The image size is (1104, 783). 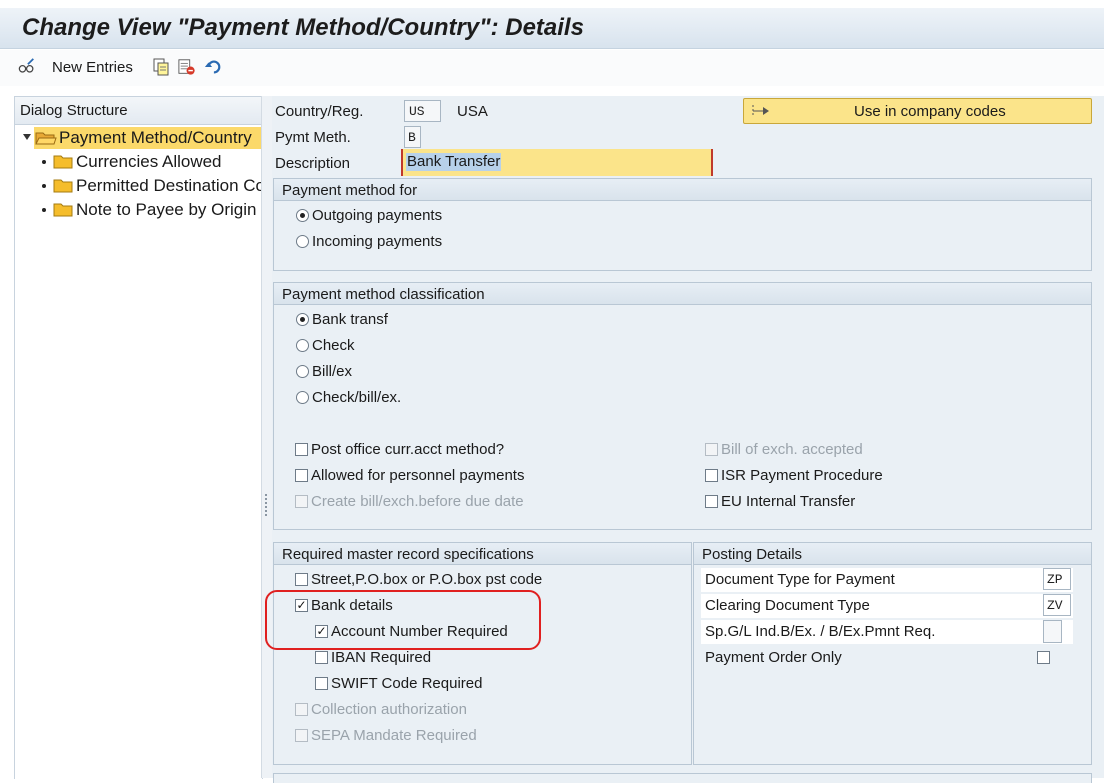 What do you see at coordinates (301, 475) in the screenshot?
I see `personnel-payments-checkbox` at bounding box center [301, 475].